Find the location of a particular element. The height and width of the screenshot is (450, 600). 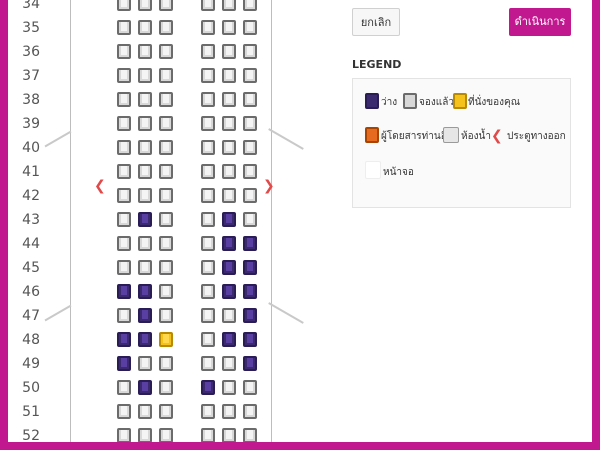

cancel-button: ยกเลิก is located at coordinates (376, 22).